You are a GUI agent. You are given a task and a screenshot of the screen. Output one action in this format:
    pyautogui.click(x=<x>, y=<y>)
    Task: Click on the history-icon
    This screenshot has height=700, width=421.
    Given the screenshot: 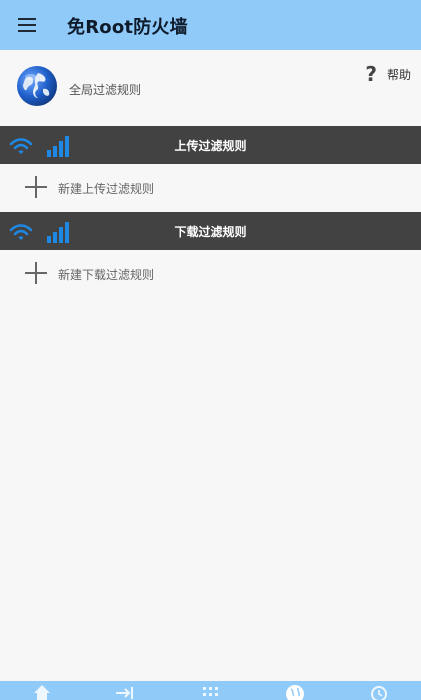 What is the action you would take?
    pyautogui.click(x=378, y=691)
    